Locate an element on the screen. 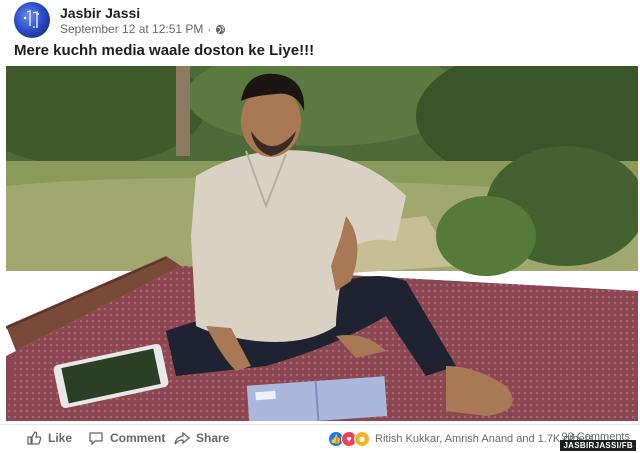 Image resolution: width=640 pixels, height=453 pixels. post-meta: September 12 at 12:51 PM · is located at coordinates (143, 29).